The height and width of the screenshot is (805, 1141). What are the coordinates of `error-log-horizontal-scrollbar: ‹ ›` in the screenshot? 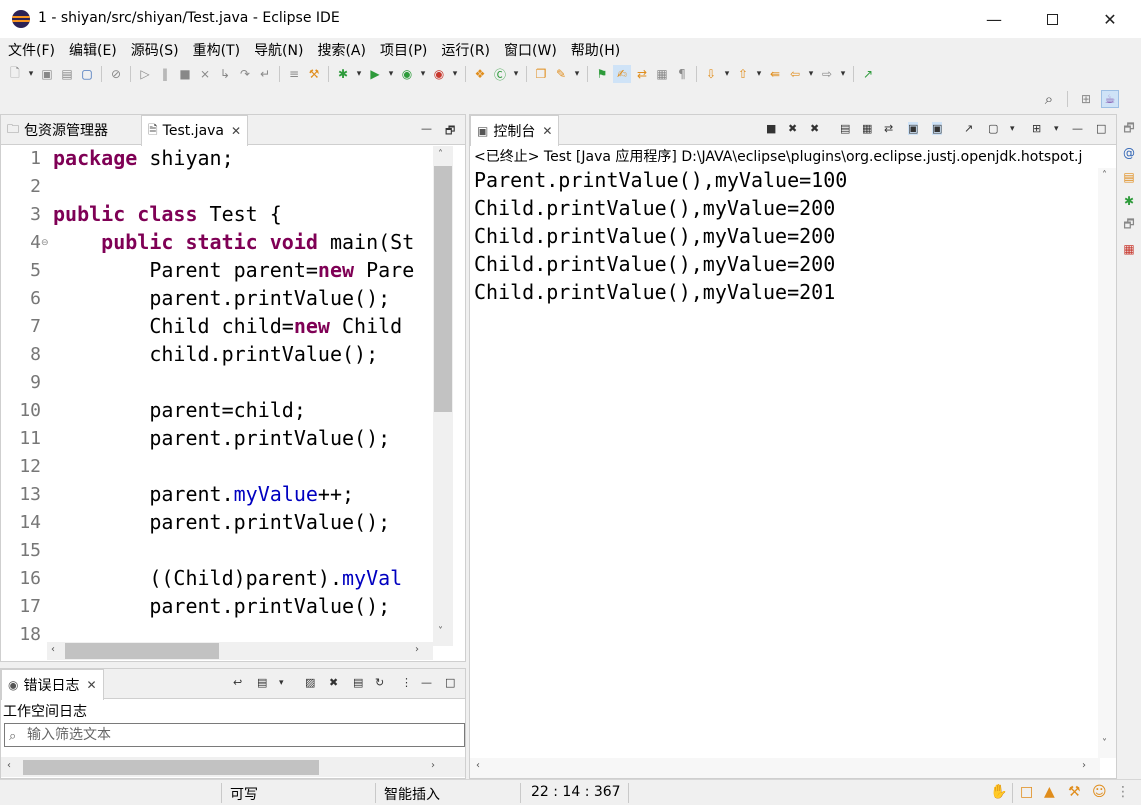 It's located at (233, 767).